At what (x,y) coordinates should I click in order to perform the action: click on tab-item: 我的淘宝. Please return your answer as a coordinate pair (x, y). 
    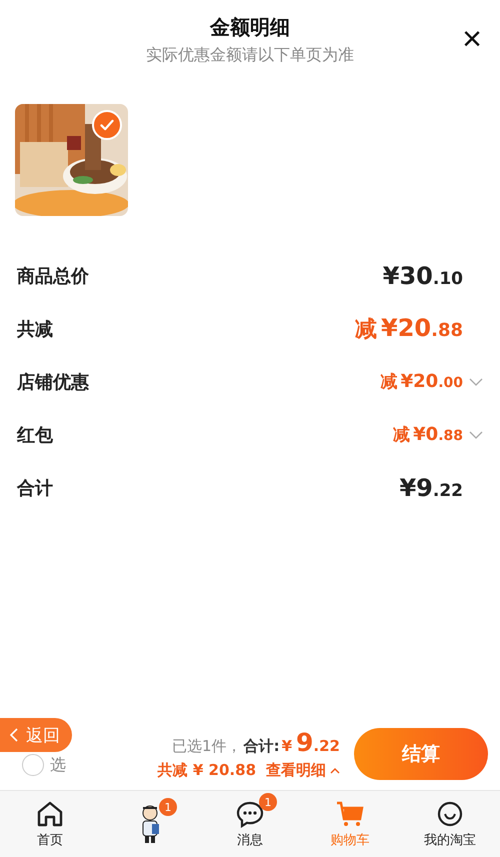
    Looking at the image, I should click on (450, 824).